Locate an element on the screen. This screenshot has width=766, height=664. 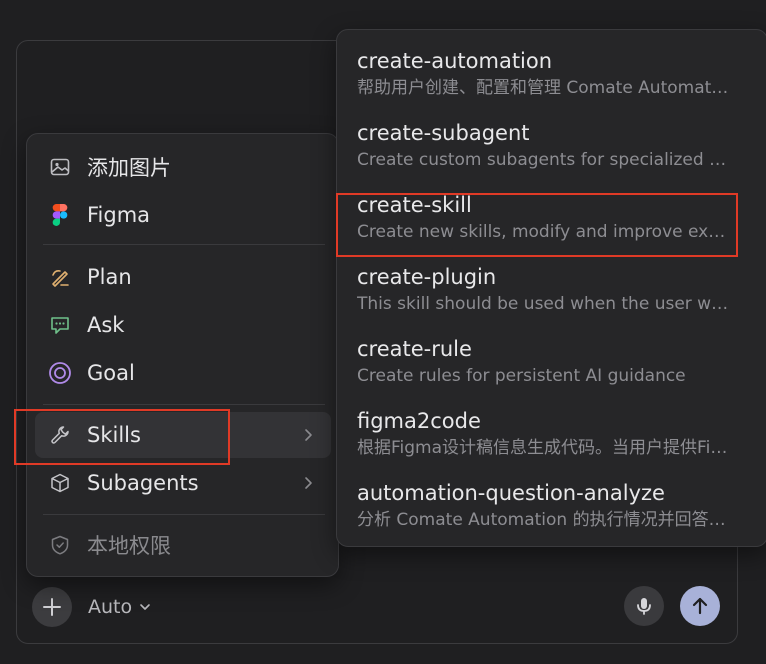
shield-icon is located at coordinates (60, 545).